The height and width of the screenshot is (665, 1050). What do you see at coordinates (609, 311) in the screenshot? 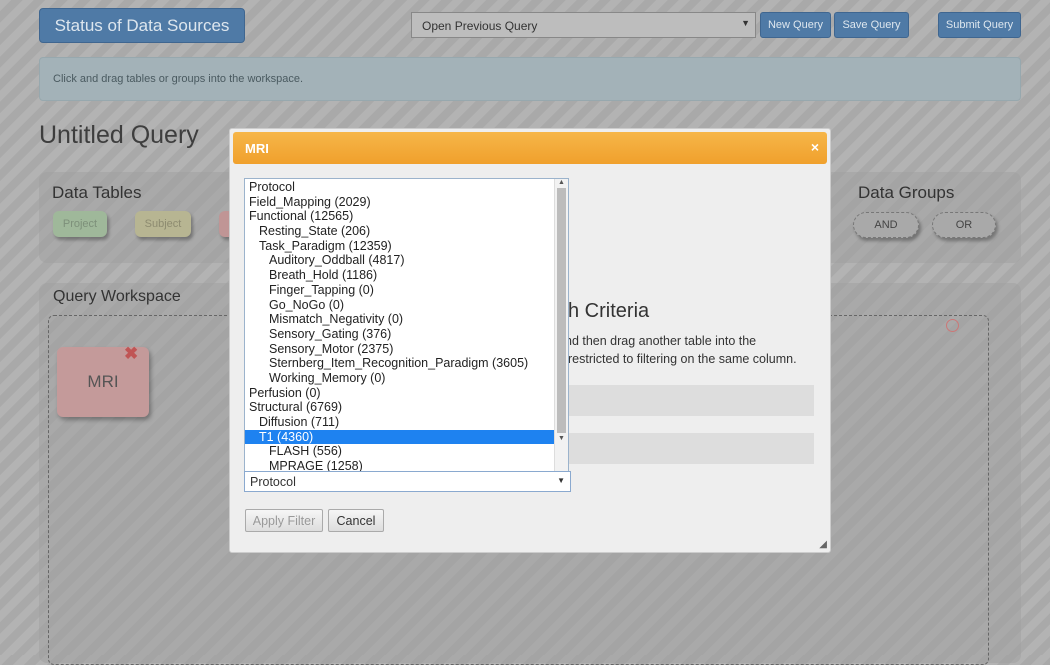
I see `criteria-heading: h Criteria` at bounding box center [609, 311].